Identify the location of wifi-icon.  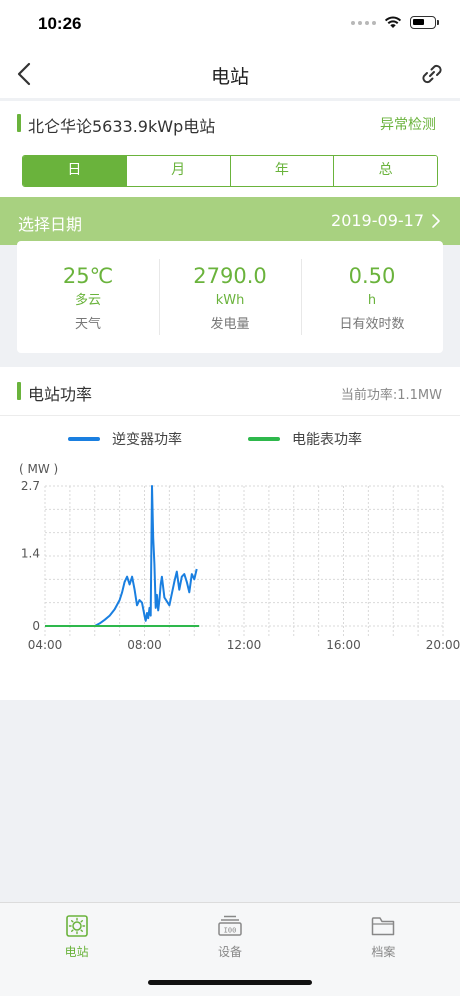
(393, 22).